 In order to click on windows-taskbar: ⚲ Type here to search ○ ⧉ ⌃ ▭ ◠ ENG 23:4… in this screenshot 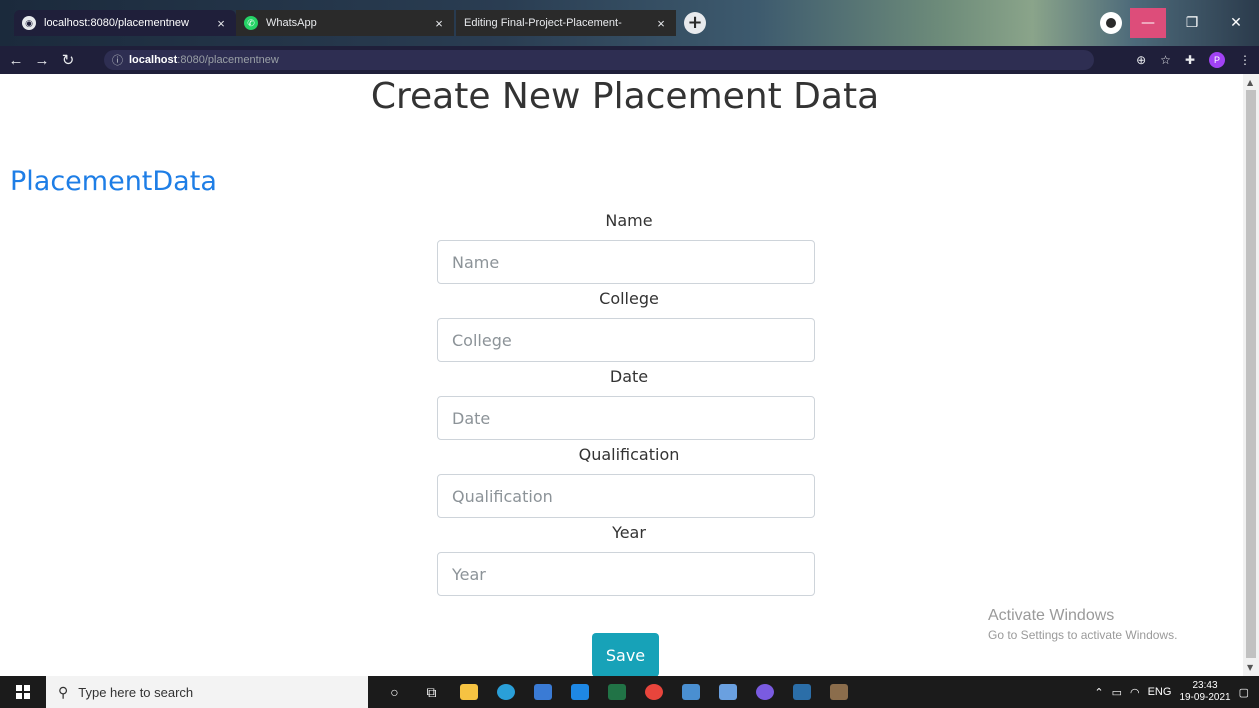, I will do `click(629, 692)`.